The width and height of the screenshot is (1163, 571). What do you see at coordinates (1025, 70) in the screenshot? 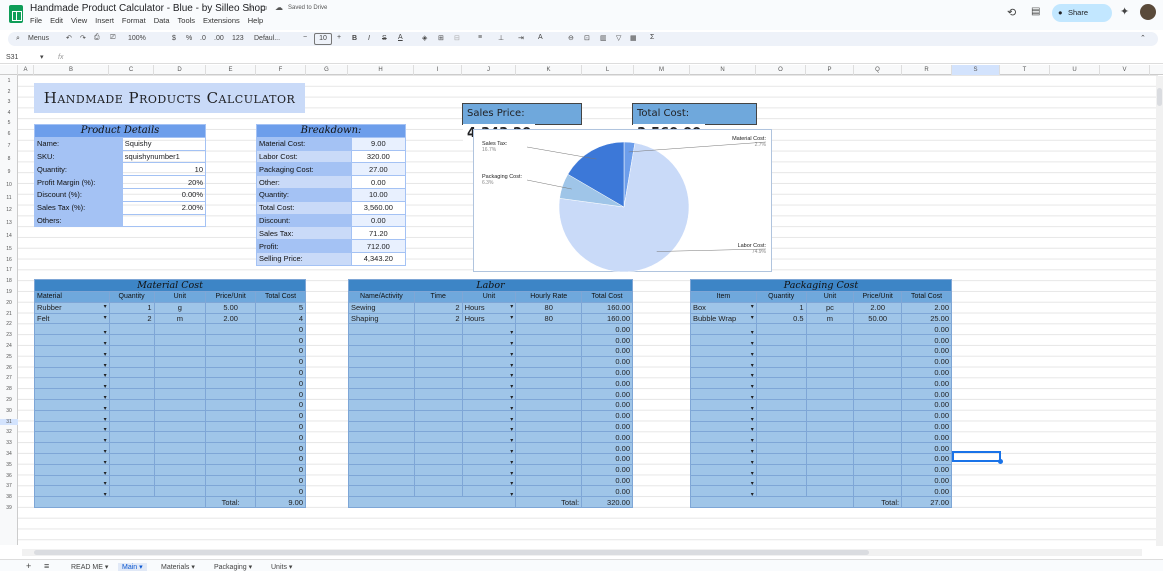
I see `col-header: T` at bounding box center [1025, 70].